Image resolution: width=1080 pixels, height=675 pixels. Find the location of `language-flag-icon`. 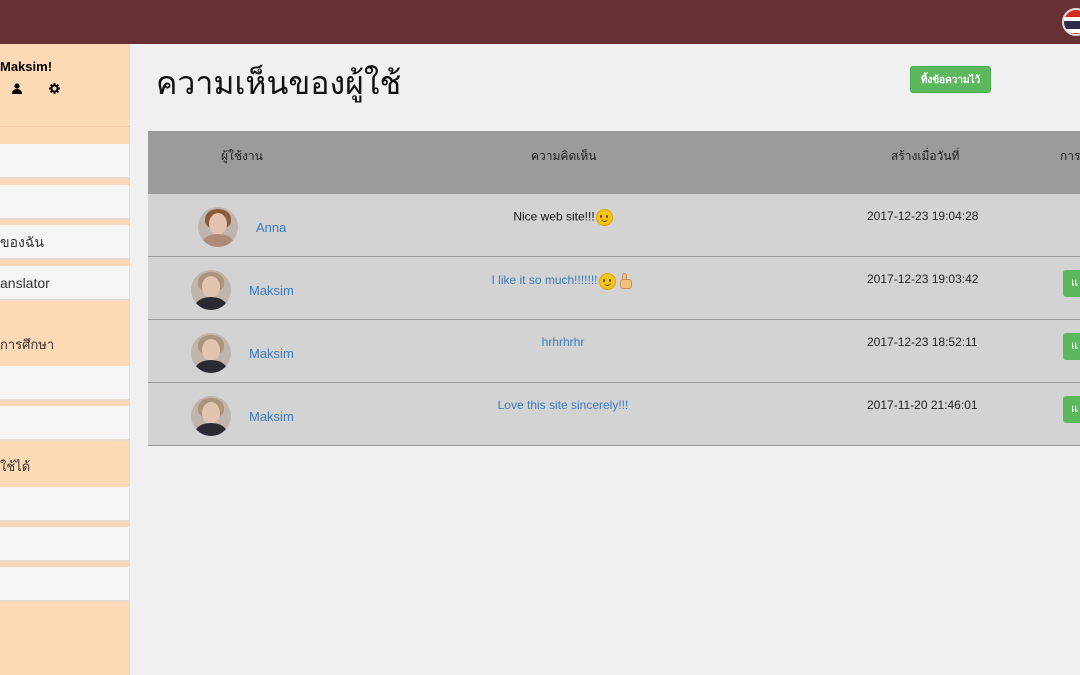

language-flag-icon is located at coordinates (1071, 22).